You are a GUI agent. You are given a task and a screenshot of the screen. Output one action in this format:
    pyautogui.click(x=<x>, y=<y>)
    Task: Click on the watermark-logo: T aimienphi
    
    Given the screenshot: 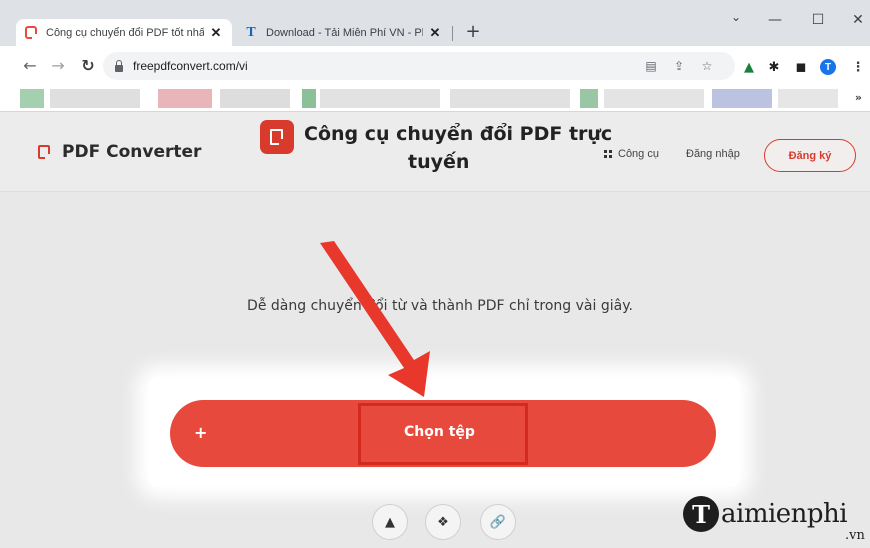 What is the action you would take?
    pyautogui.click(x=765, y=514)
    